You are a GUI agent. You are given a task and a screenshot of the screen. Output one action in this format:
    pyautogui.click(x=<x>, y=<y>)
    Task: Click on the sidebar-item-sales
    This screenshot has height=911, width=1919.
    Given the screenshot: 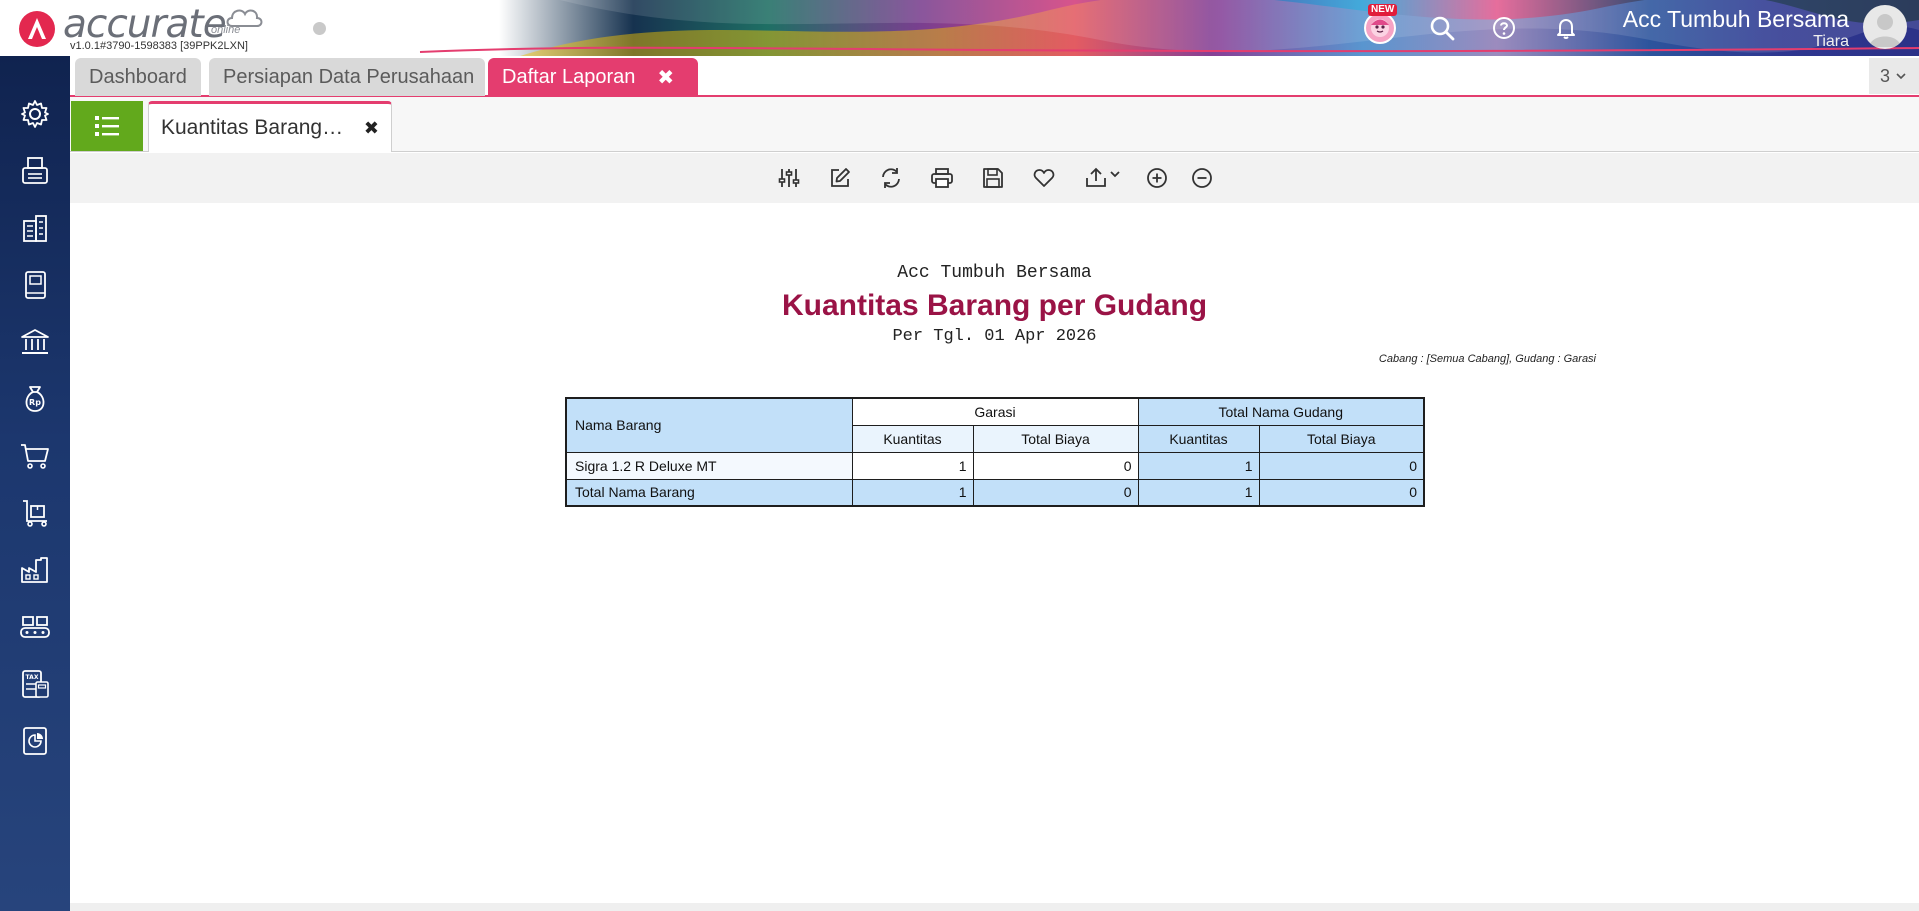 What is the action you would take?
    pyautogui.click(x=35, y=456)
    